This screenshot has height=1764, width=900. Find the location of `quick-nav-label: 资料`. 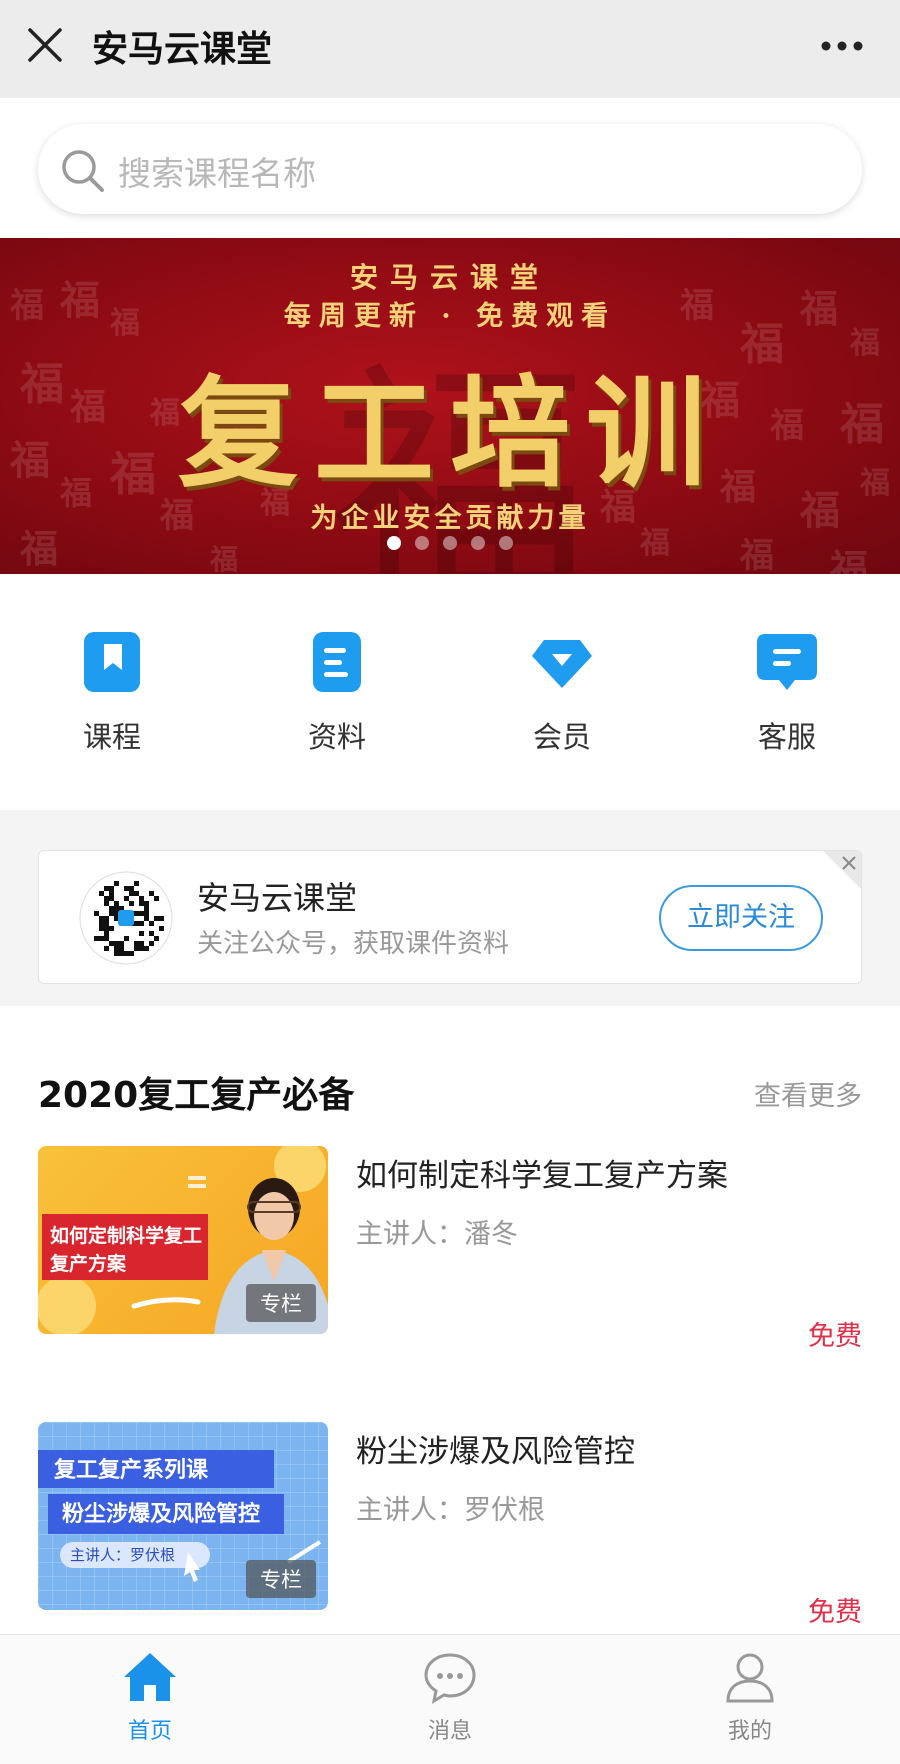

quick-nav-label: 资料 is located at coordinates (336, 737).